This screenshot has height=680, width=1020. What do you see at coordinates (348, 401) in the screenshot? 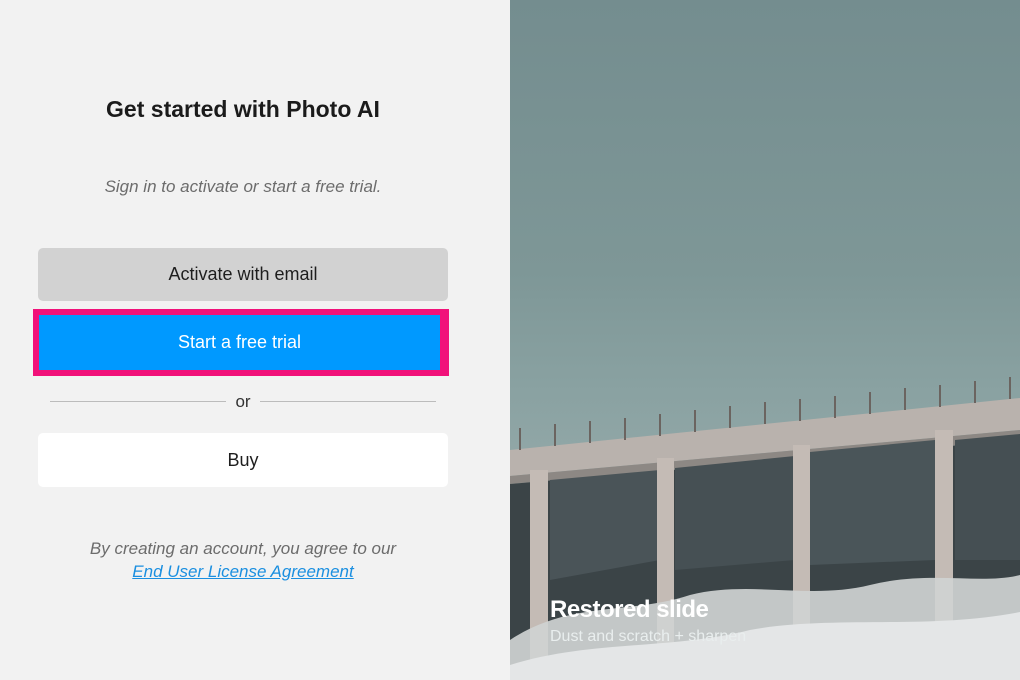
I see `divider-line-right` at bounding box center [348, 401].